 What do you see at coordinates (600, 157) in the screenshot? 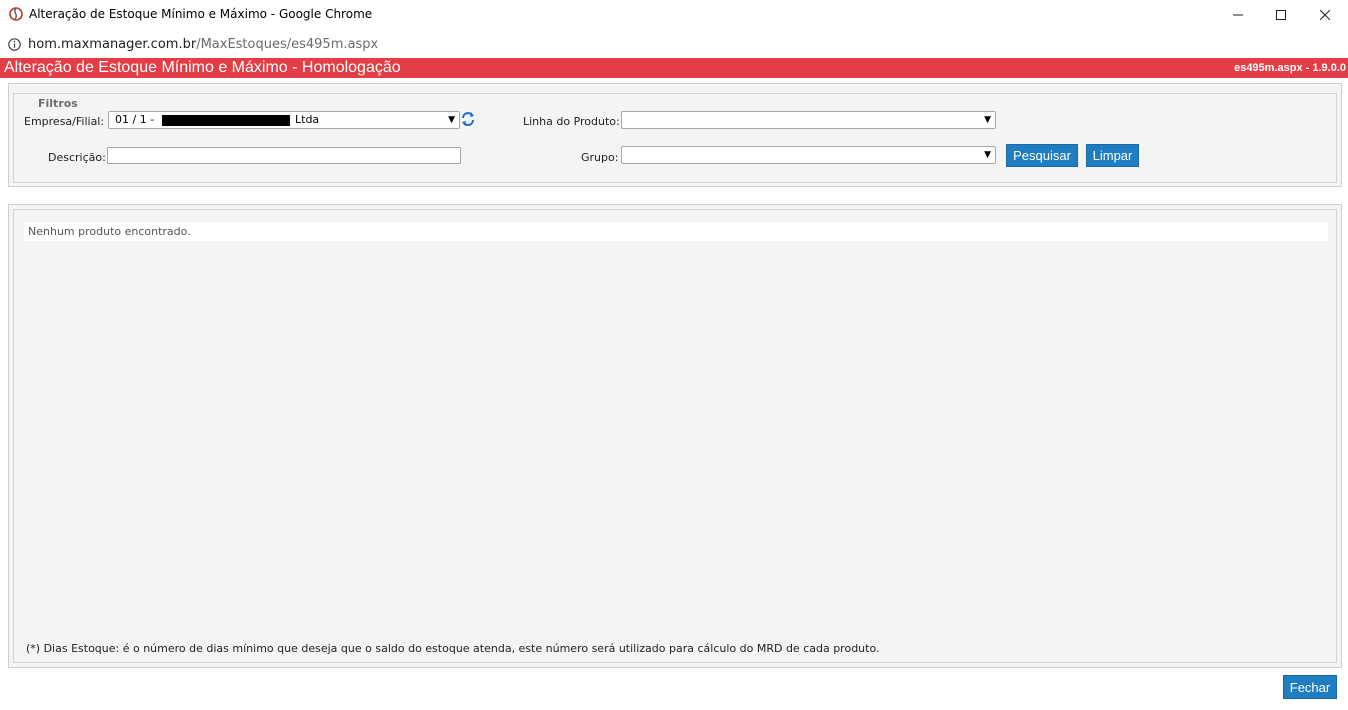
I see `grupo-label: Grupo:` at bounding box center [600, 157].